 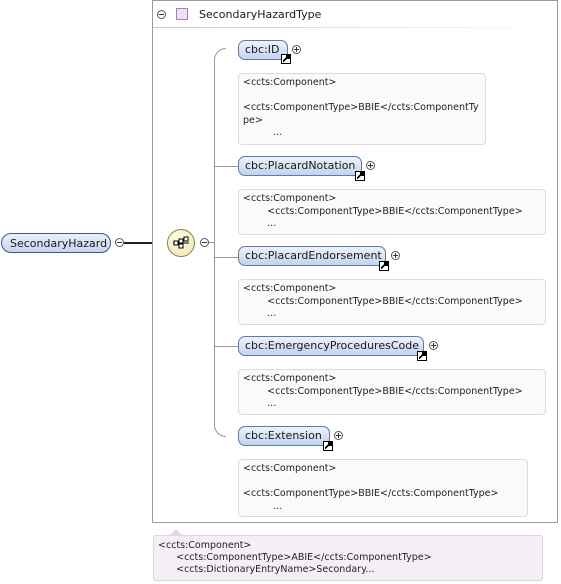 What do you see at coordinates (59, 243) in the screenshot?
I see `root-element-label: SecondaryHazard` at bounding box center [59, 243].